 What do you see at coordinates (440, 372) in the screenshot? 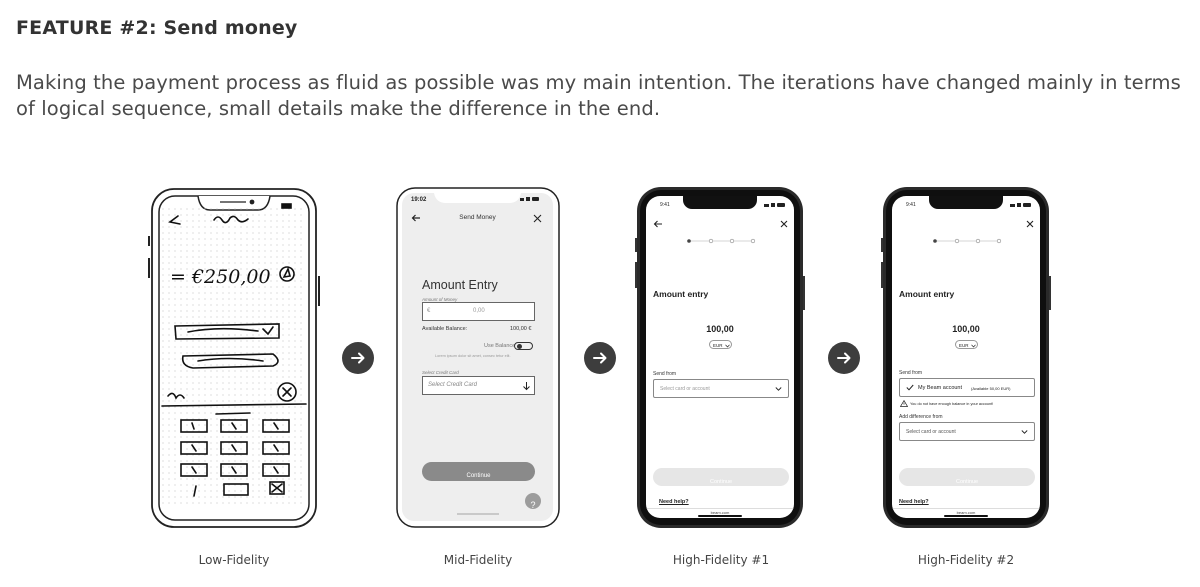
I see `mid-card-label: Select Credit Card` at bounding box center [440, 372].